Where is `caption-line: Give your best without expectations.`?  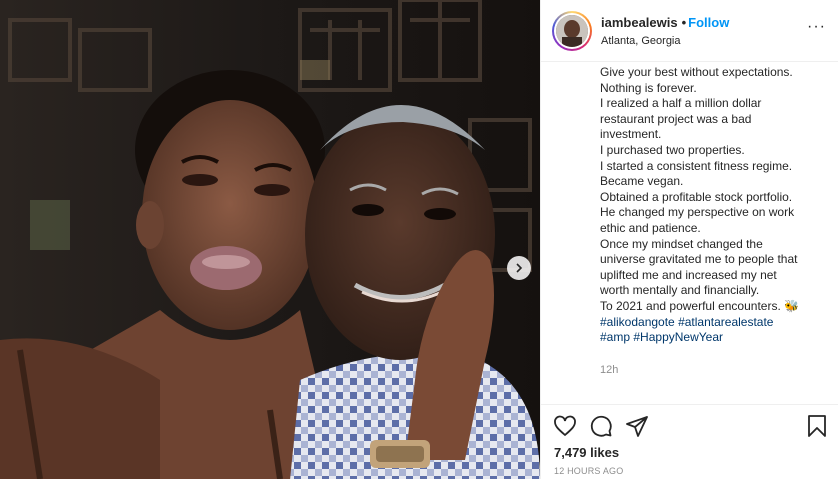
caption-line: Give your best without expectations. is located at coordinates (696, 72).